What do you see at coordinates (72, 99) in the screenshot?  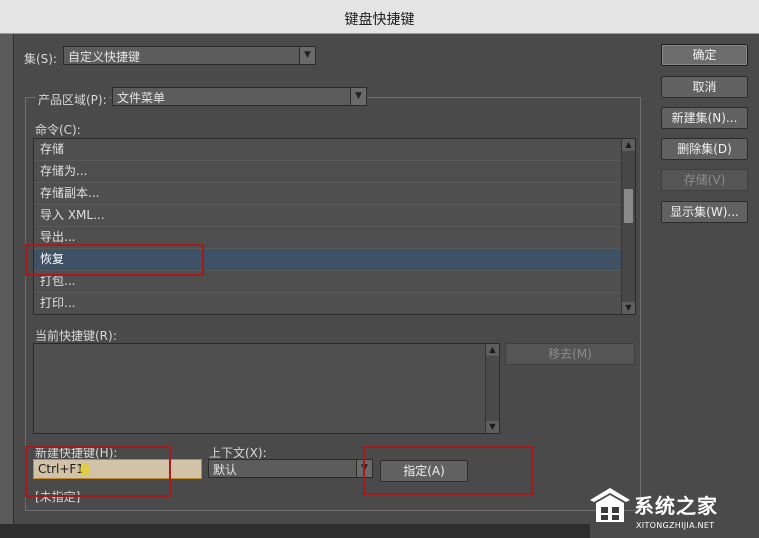 I see `product-area-label: 产品区域(P):` at bounding box center [72, 99].